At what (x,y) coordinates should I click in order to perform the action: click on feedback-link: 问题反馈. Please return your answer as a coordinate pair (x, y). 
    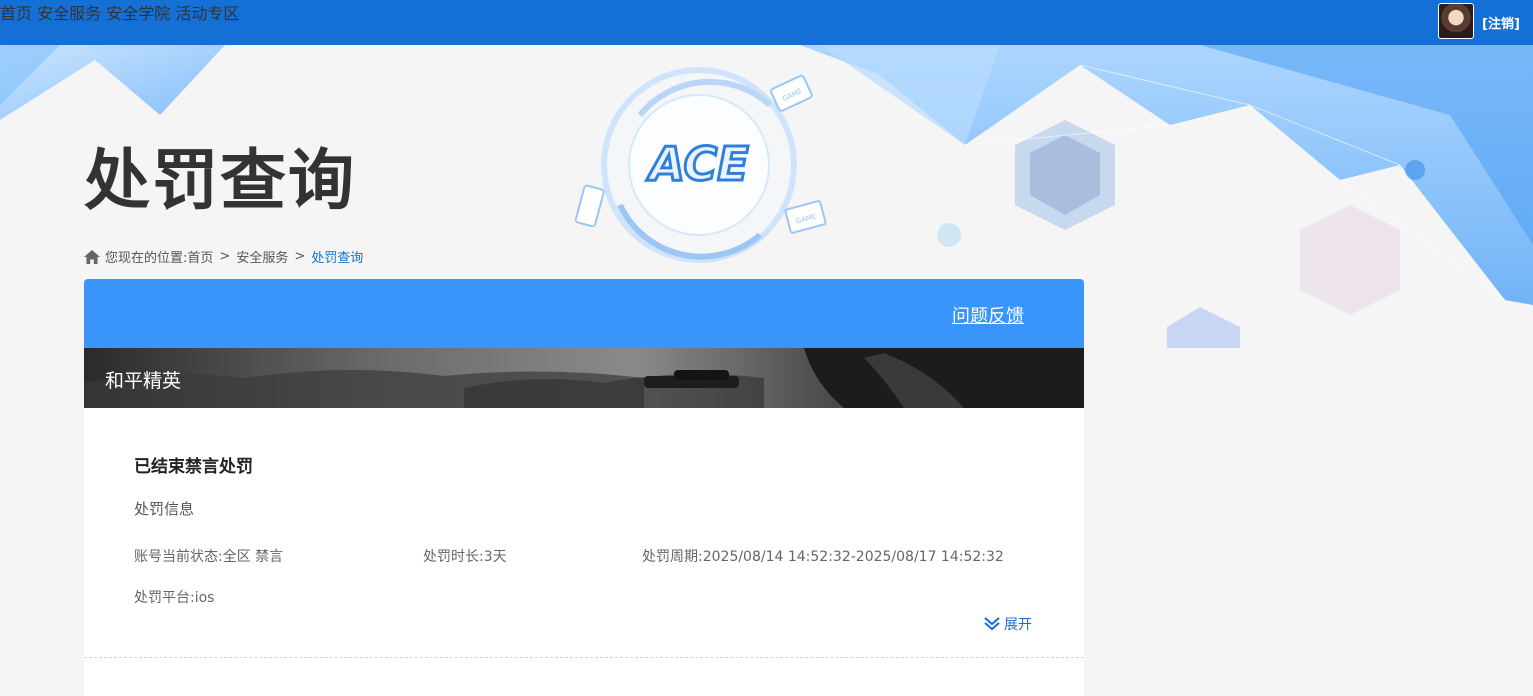
    Looking at the image, I should click on (988, 315).